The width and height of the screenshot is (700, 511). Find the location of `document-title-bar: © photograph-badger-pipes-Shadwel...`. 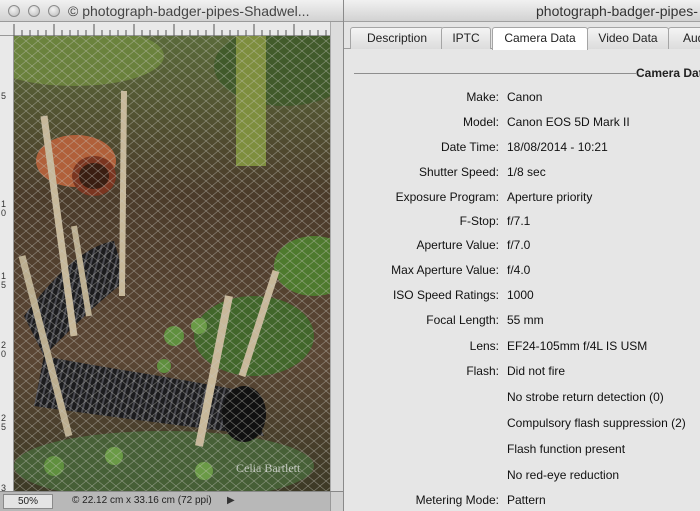

document-title-bar: © photograph-badger-pipes-Shadwel... is located at coordinates (171, 11).